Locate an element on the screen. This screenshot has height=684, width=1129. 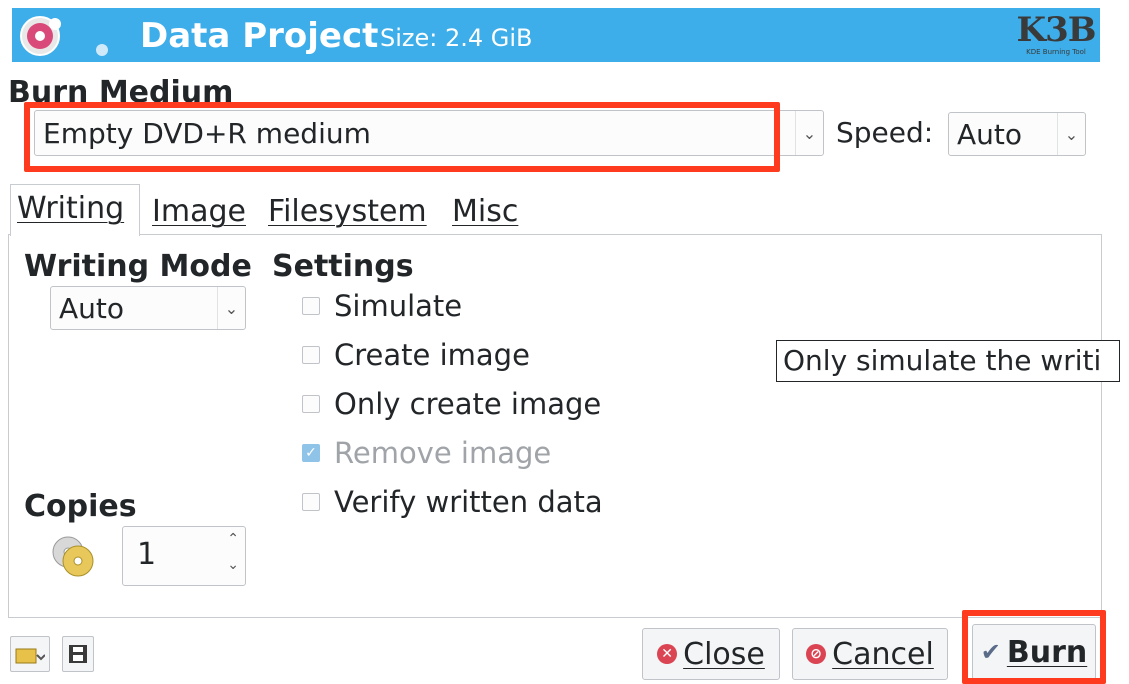
spin-down-icon: ⌄ is located at coordinates (233, 565).